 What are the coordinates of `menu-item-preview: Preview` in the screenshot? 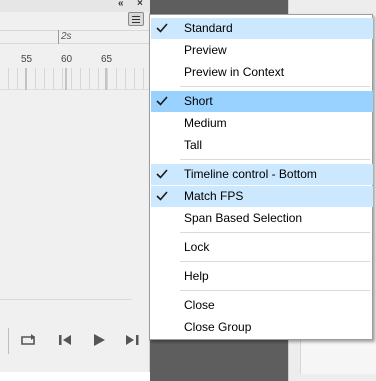 It's located at (262, 50).